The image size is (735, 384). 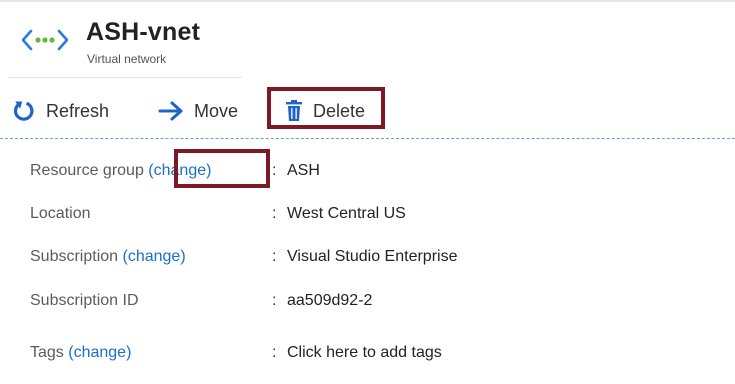 I want to click on subscription-key: Subscription (change), so click(x=108, y=256).